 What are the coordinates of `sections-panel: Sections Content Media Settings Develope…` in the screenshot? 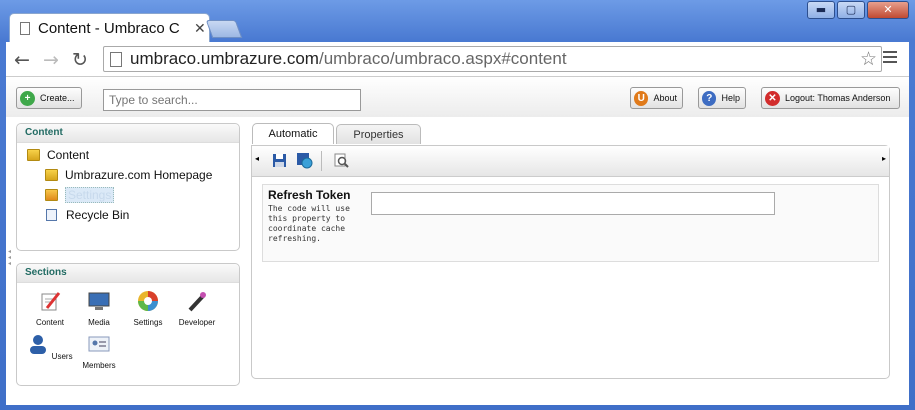 It's located at (128, 324).